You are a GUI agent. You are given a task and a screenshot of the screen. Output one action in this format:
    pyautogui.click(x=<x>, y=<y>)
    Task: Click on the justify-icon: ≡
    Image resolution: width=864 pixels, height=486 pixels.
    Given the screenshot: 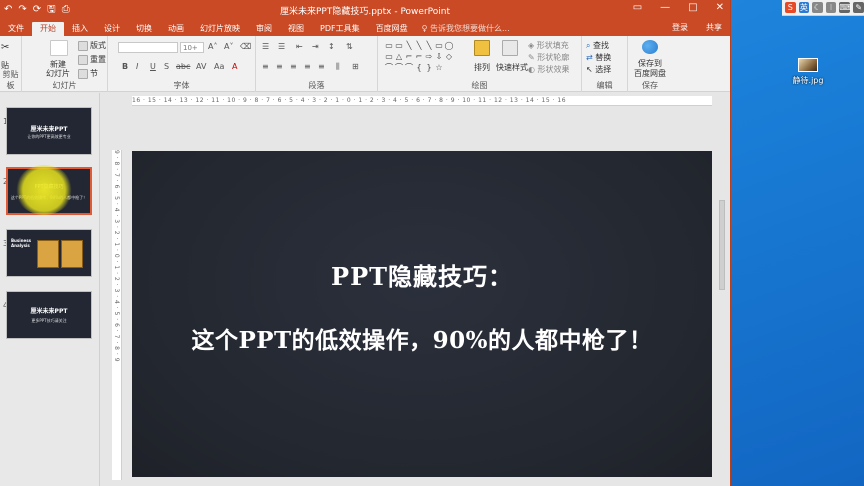 What is the action you would take?
    pyautogui.click(x=307, y=66)
    